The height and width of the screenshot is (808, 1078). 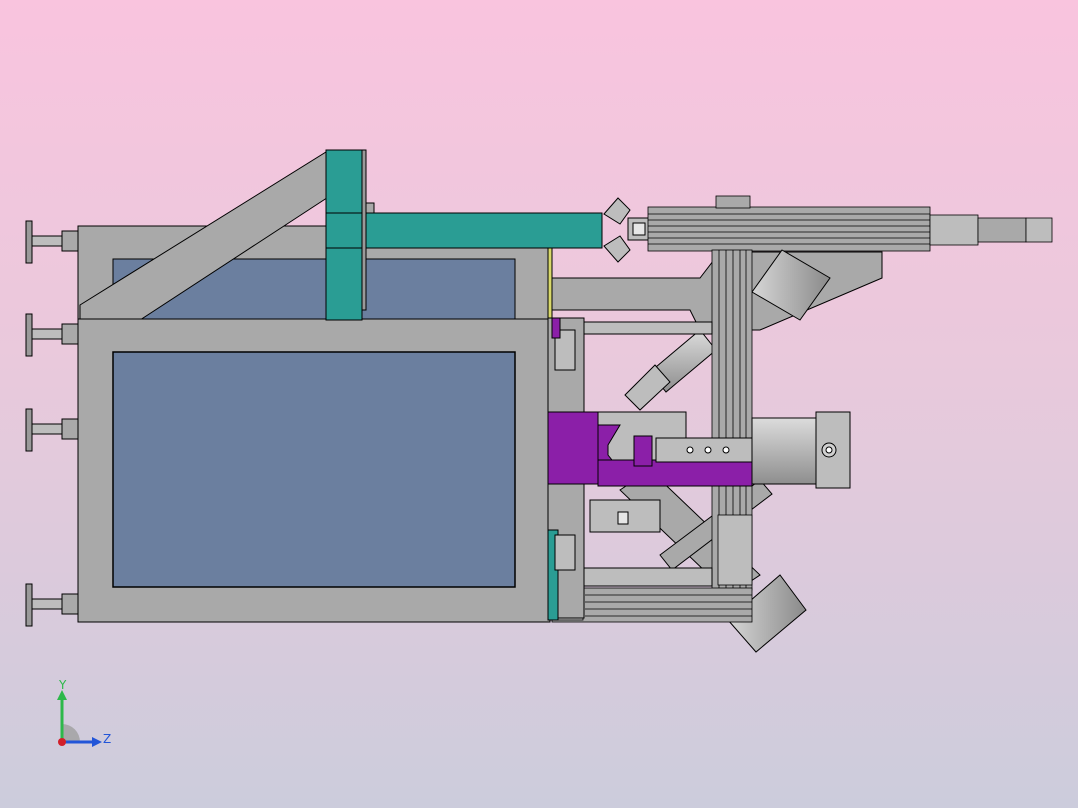 What do you see at coordinates (627, 230) in the screenshot?
I see `corner-connector` at bounding box center [627, 230].